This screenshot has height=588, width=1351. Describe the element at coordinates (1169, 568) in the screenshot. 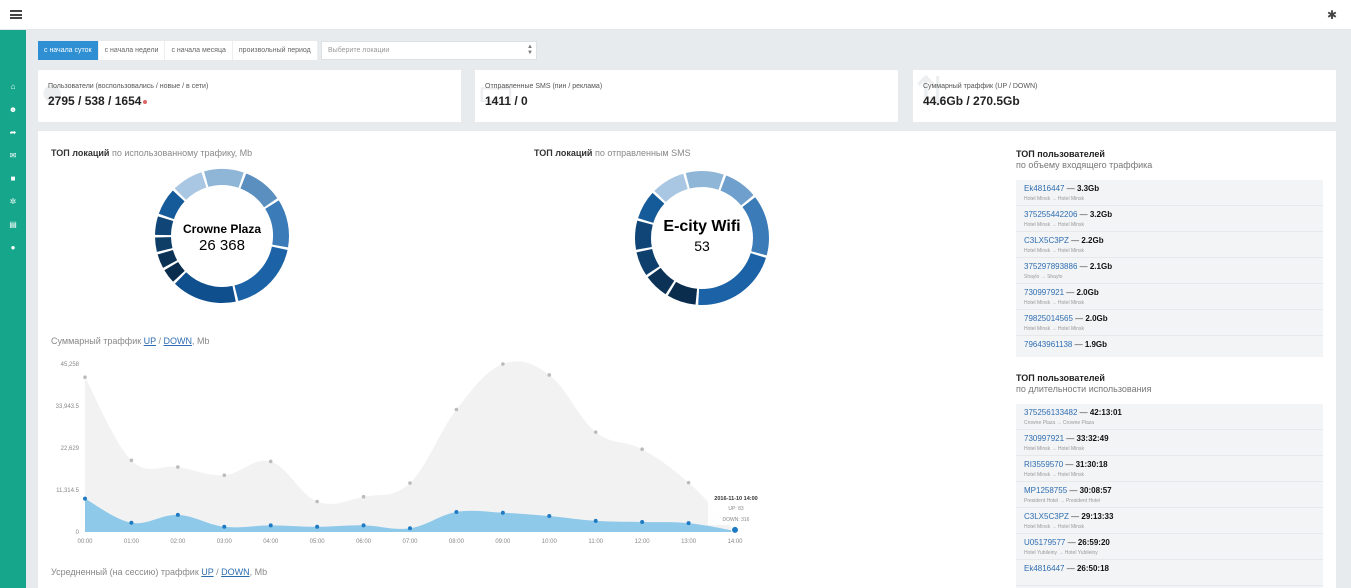

I see `list-item-main: Ek4816447 — 26:50:18` at that location.